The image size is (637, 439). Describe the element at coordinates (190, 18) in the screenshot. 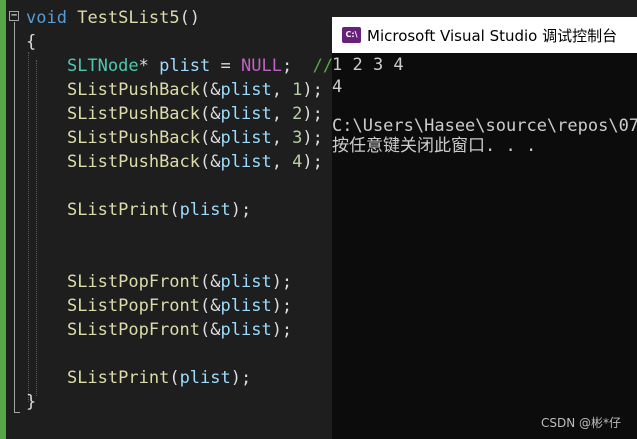

I see `code-token: ()` at that location.